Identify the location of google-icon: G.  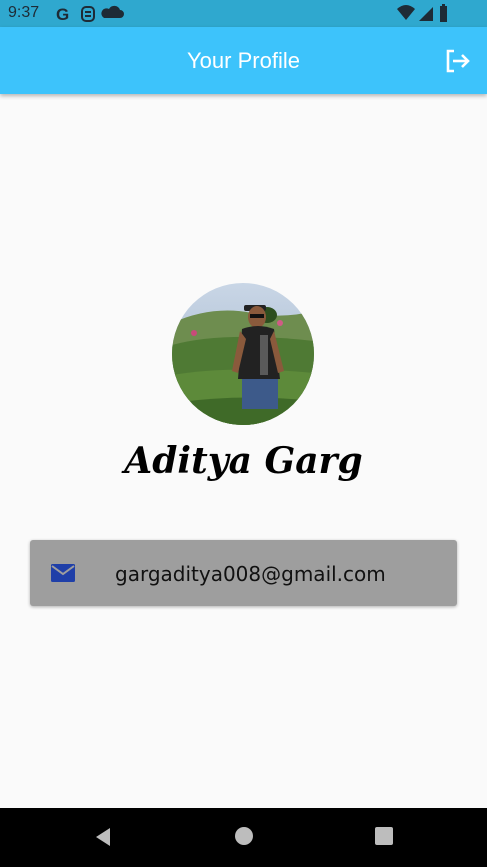
(62, 14).